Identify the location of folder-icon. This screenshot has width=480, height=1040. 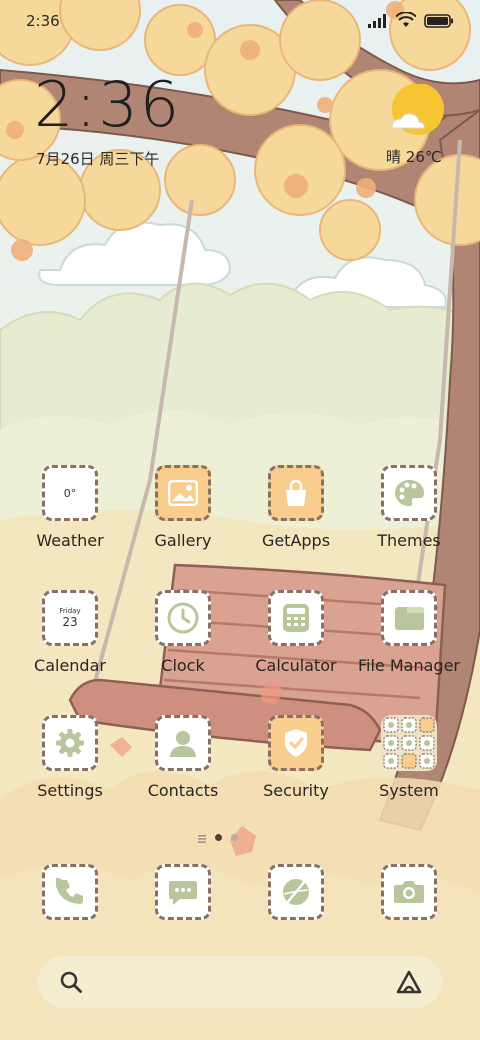
(409, 618).